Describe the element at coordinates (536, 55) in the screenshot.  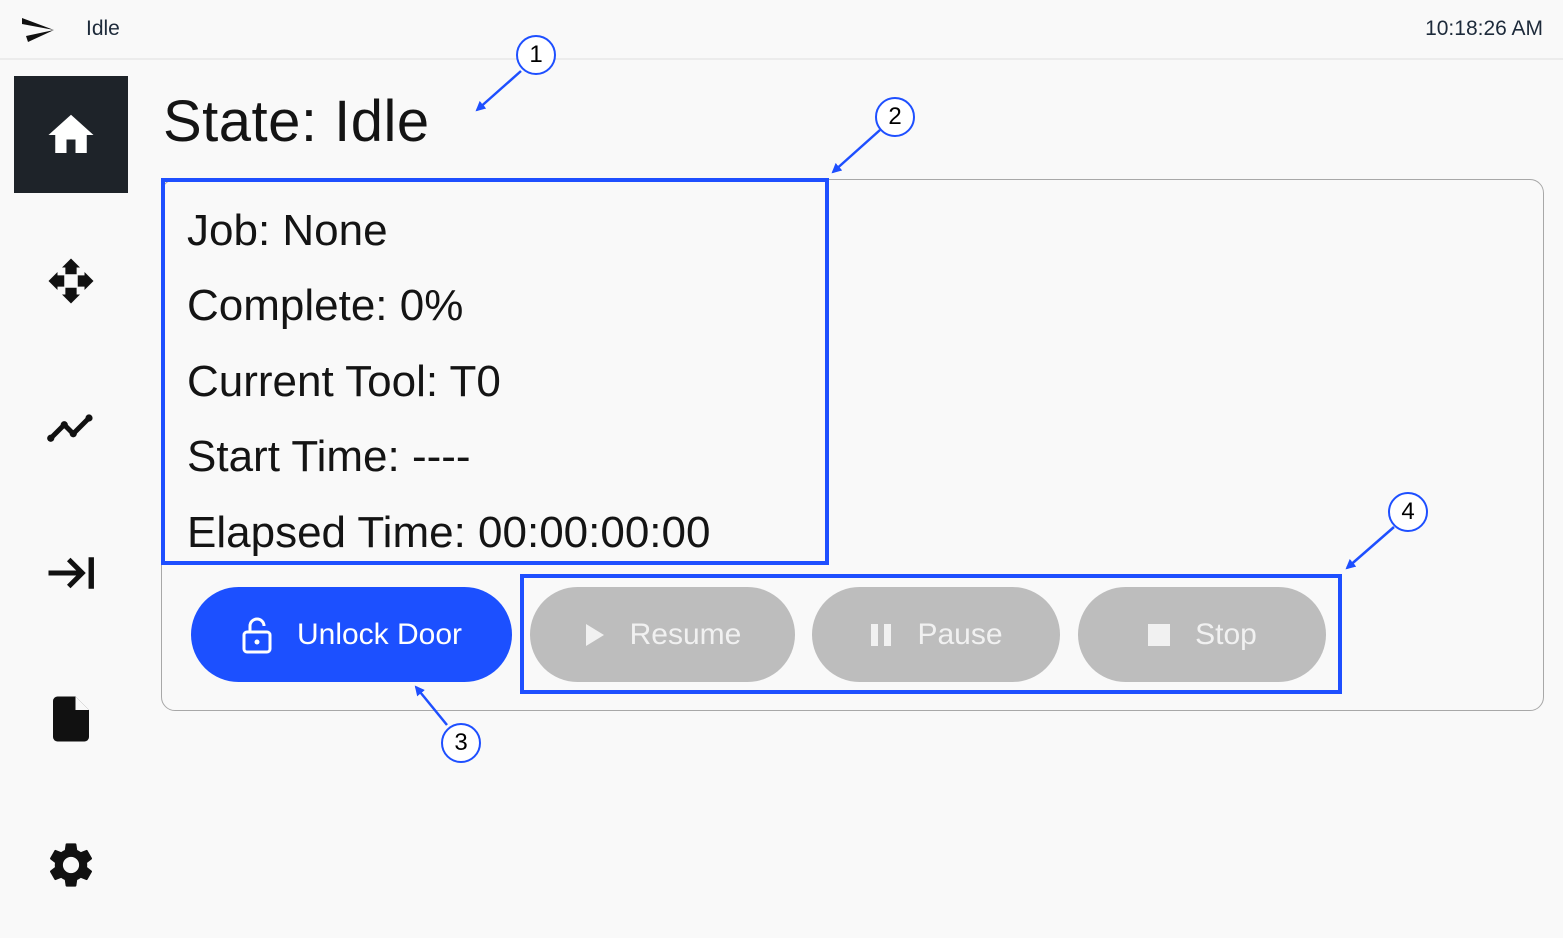
I see `annotation-badge-1: 1` at that location.